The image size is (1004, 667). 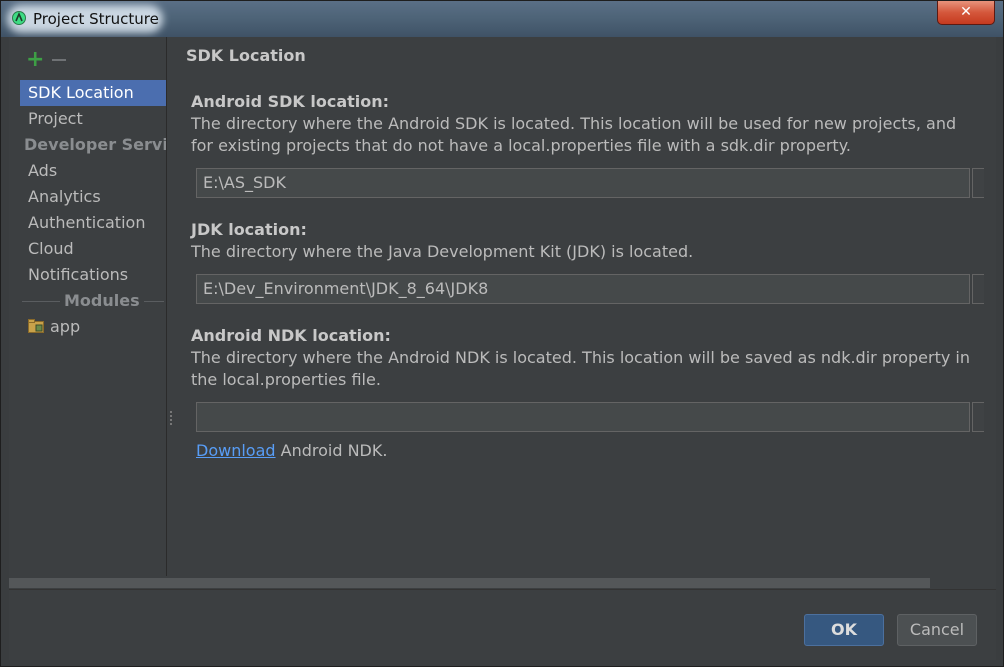 What do you see at coordinates (35, 60) in the screenshot?
I see `add-icon: +` at bounding box center [35, 60].